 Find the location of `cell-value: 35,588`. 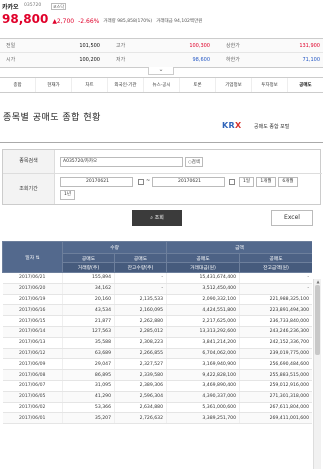

cell-value: 35,588 is located at coordinates (88, 343).